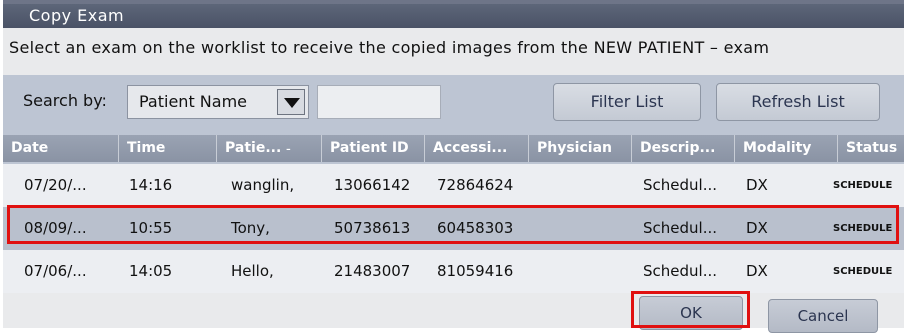 Image resolution: width=904 pixels, height=333 pixels. What do you see at coordinates (379, 102) in the screenshot?
I see `search-input` at bounding box center [379, 102].